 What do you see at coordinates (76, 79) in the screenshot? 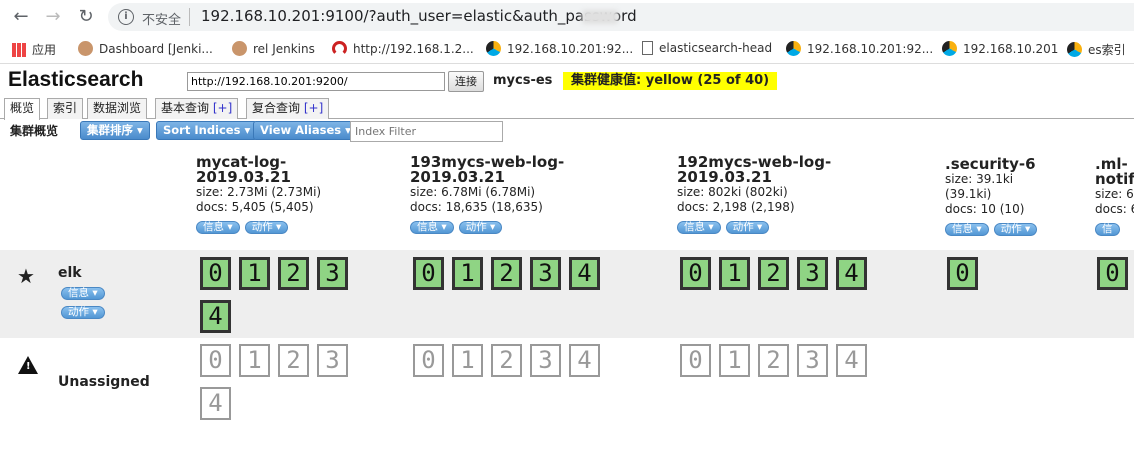
I see `app-title: Elasticsearch` at bounding box center [76, 79].